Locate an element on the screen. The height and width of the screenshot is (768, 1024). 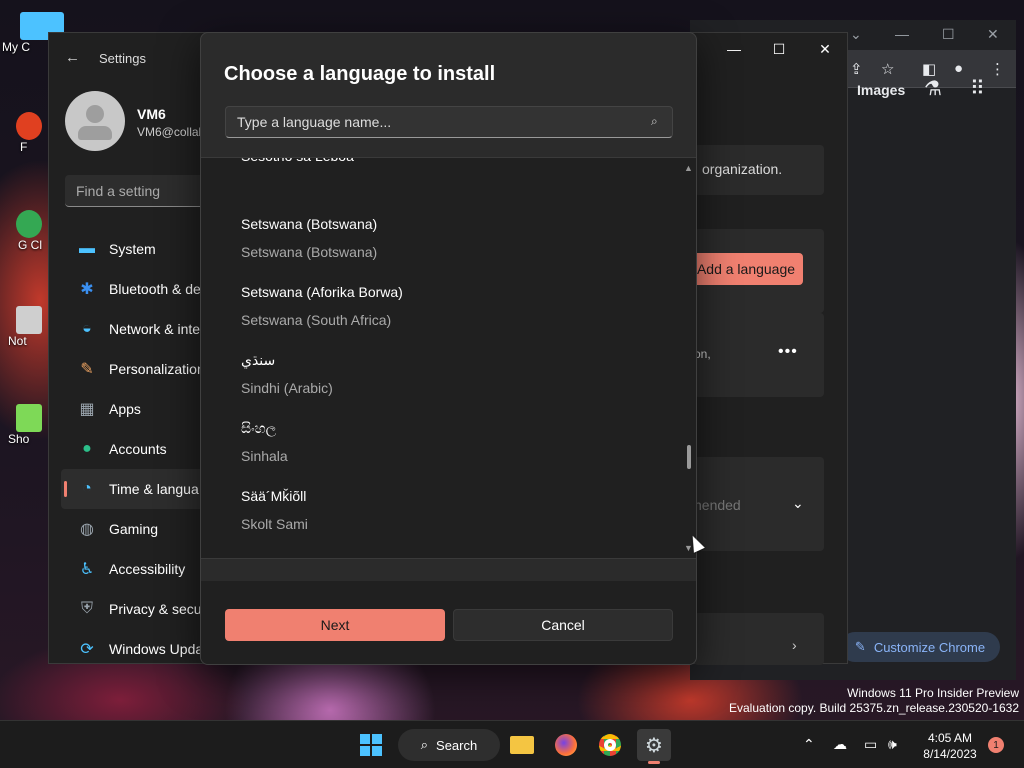
language-search-input is located at coordinates (449, 122).